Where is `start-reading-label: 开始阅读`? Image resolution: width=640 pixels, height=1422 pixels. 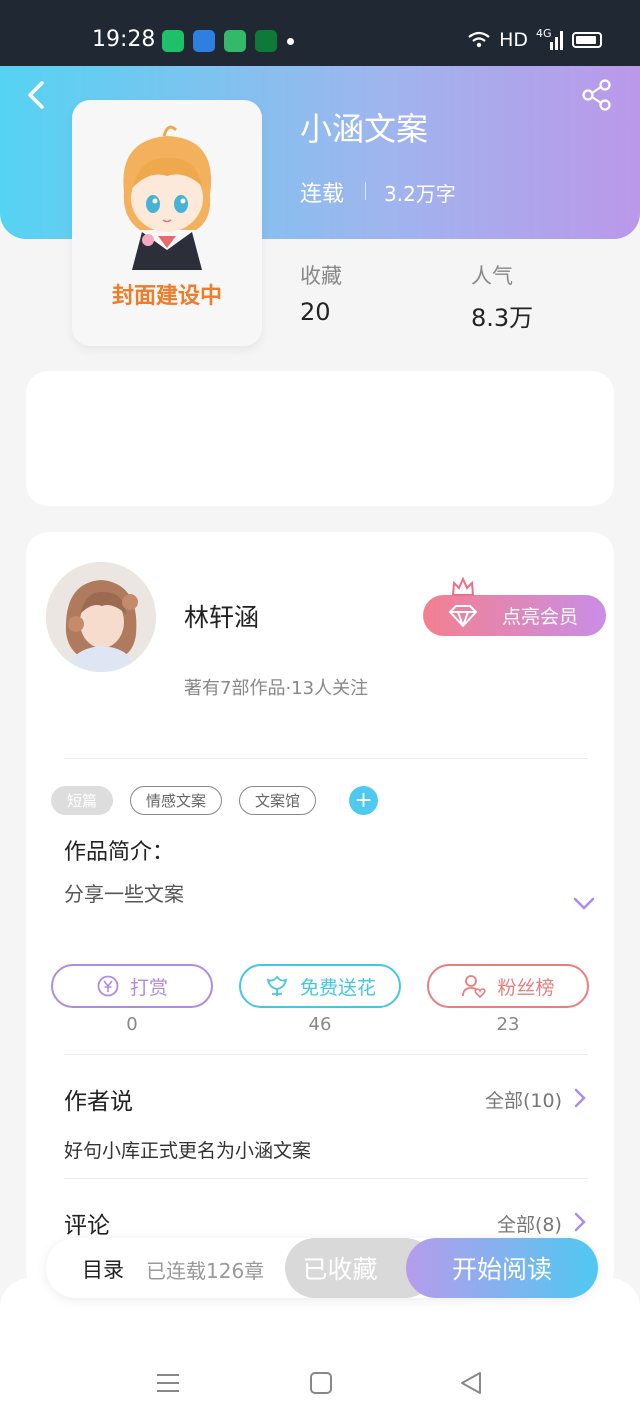 start-reading-label: 开始阅读 is located at coordinates (501, 1269).